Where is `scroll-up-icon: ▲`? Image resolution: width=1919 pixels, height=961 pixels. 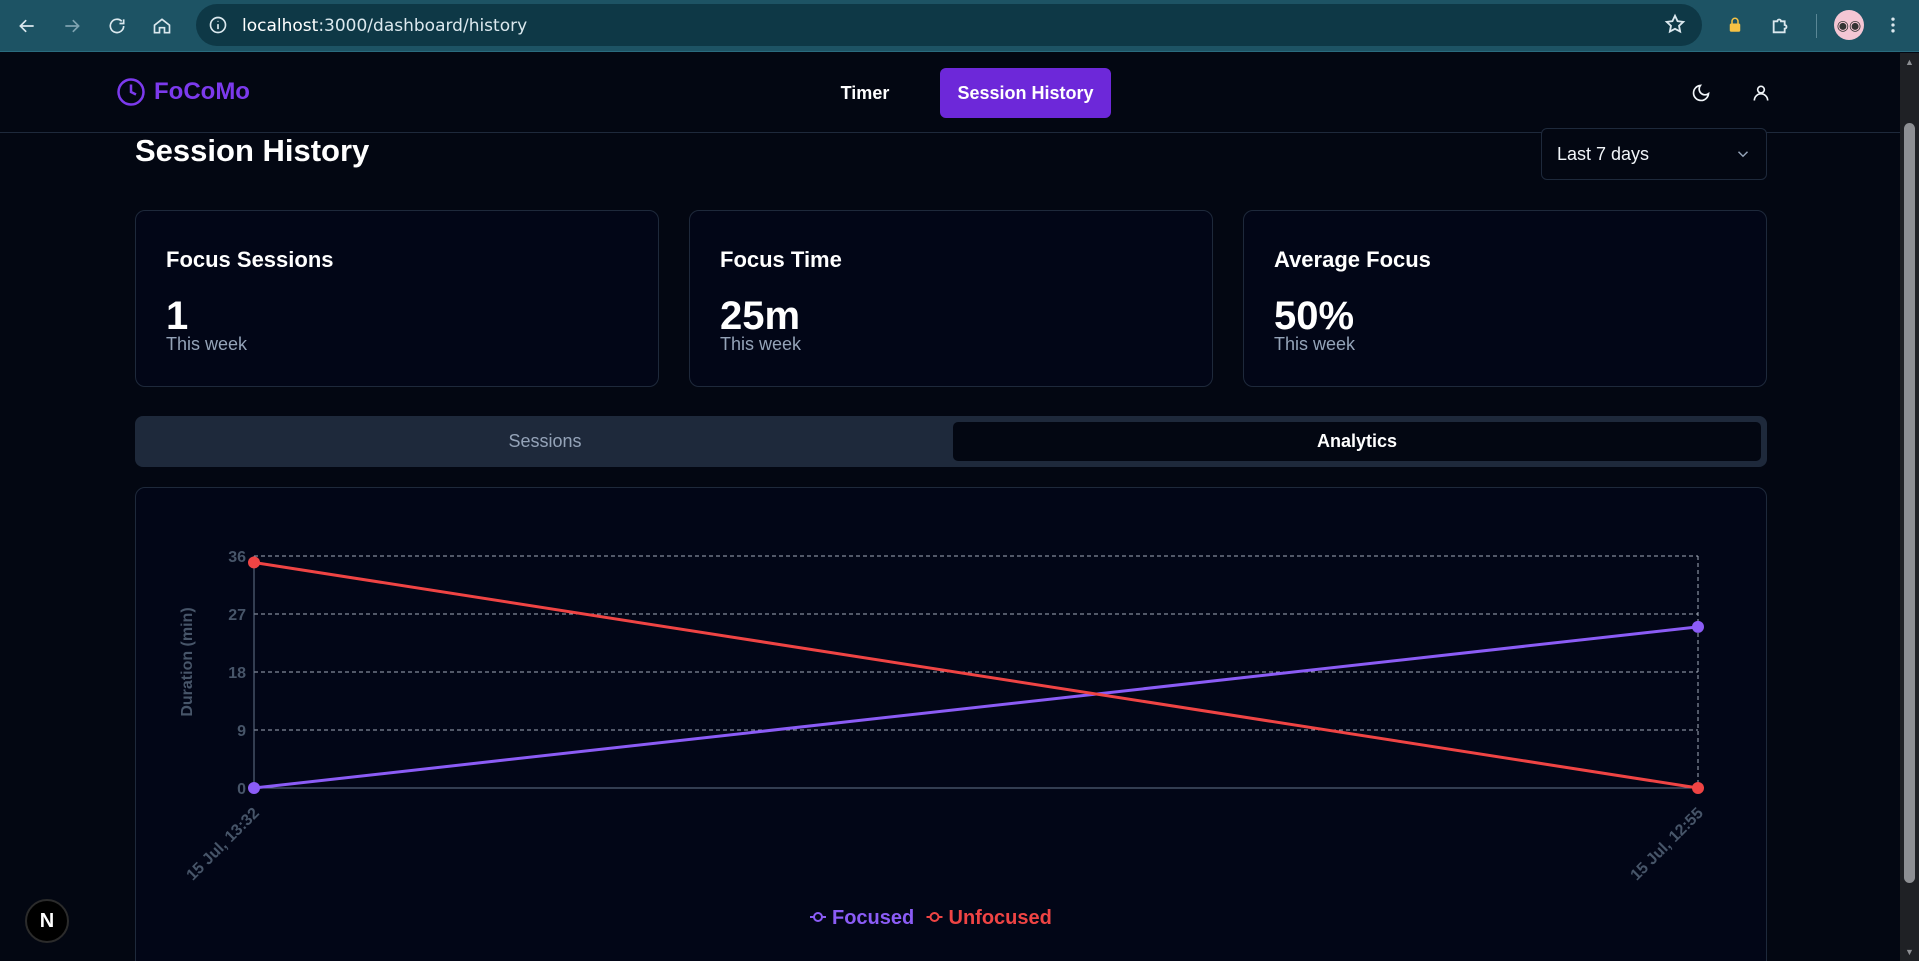 scroll-up-icon: ▲ is located at coordinates (1909, 62).